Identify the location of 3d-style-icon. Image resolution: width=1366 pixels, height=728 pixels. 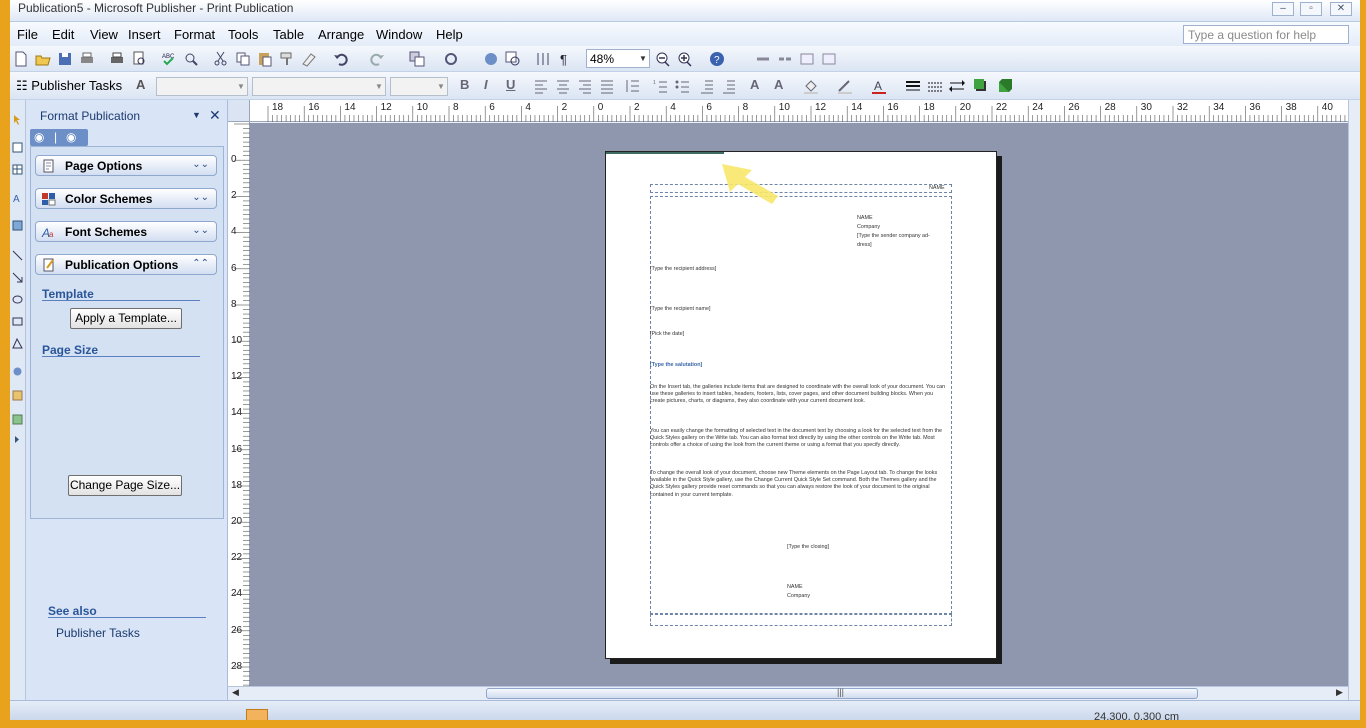
(1005, 86).